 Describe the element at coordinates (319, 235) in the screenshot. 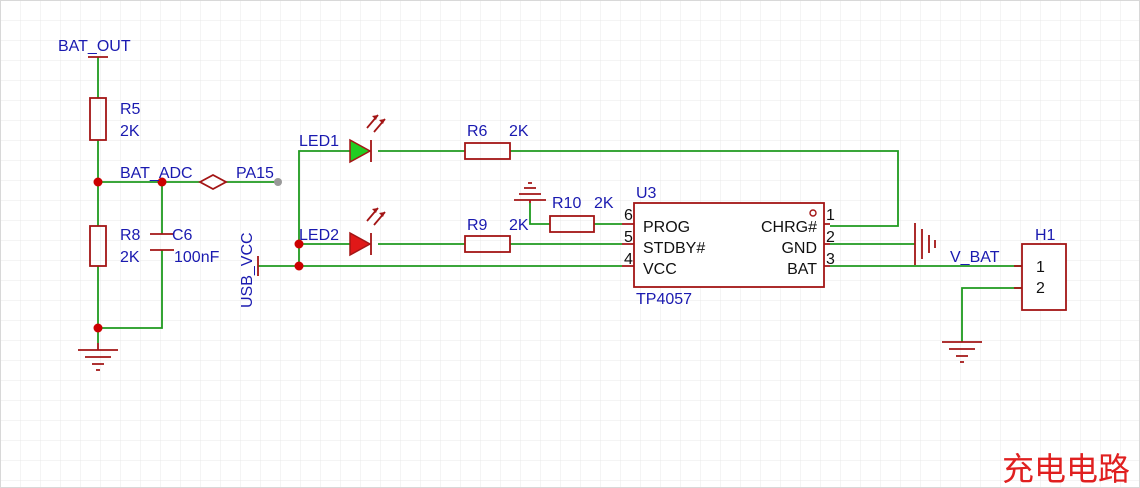

I see `led2-ref: LED2` at that location.